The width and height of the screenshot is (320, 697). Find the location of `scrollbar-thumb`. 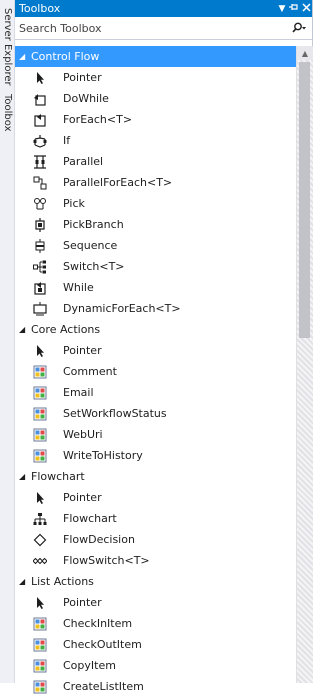

scrollbar-thumb is located at coordinates (304, 200).